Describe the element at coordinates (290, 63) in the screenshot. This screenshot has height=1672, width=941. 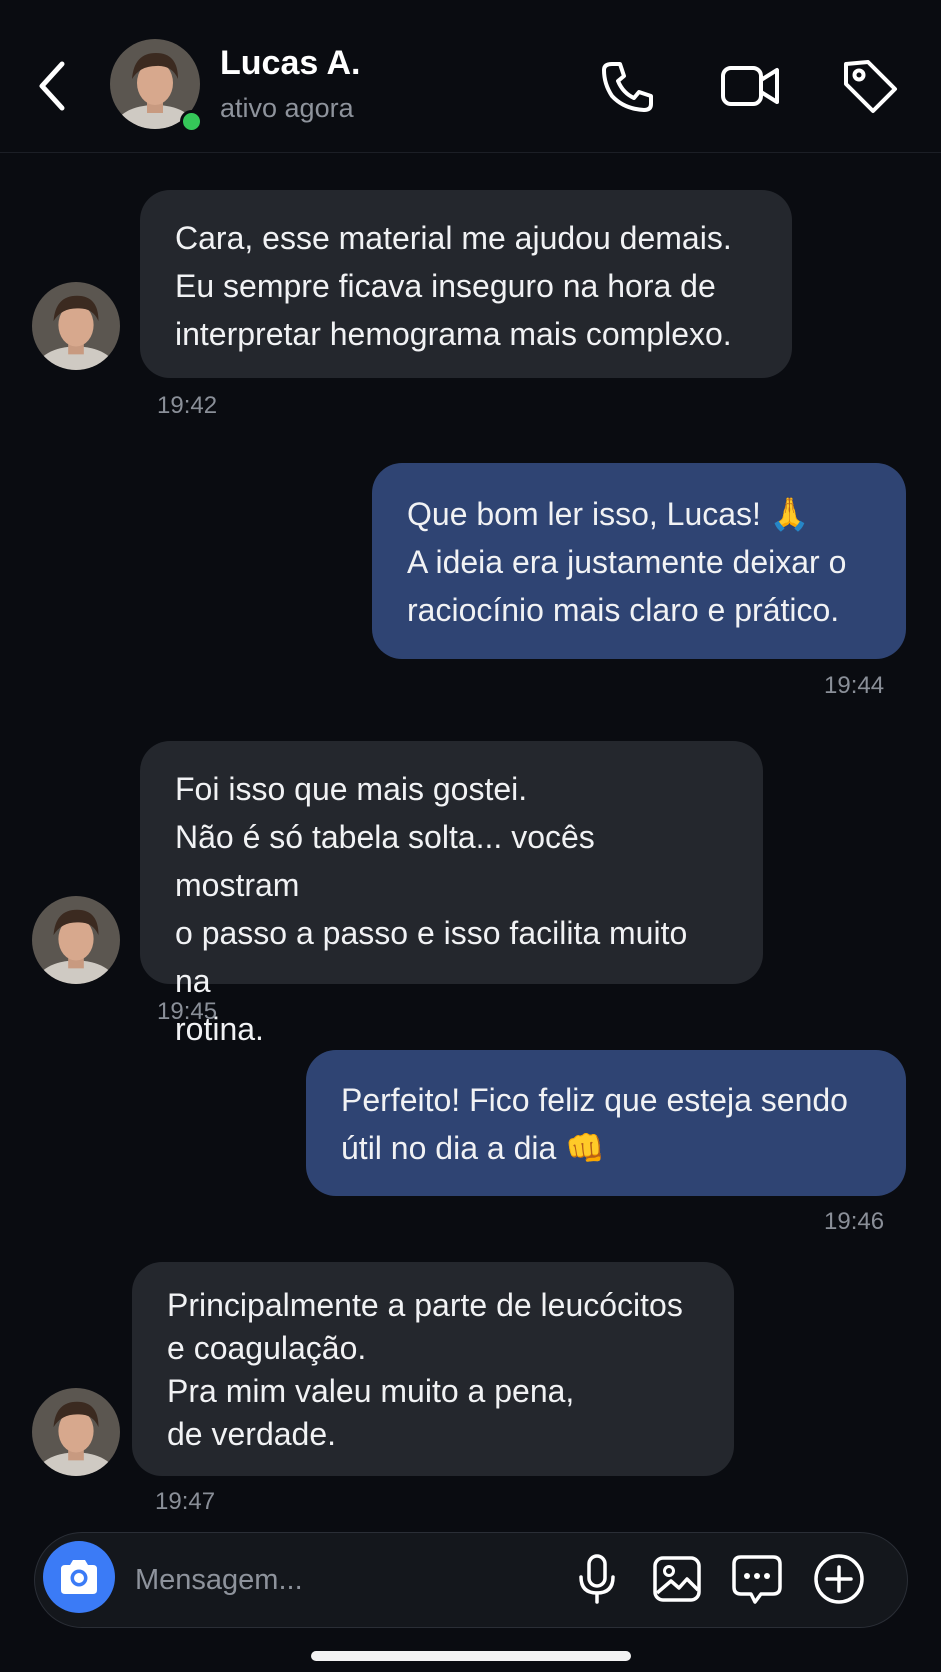
I see `contact-name: Lucas A.` at that location.